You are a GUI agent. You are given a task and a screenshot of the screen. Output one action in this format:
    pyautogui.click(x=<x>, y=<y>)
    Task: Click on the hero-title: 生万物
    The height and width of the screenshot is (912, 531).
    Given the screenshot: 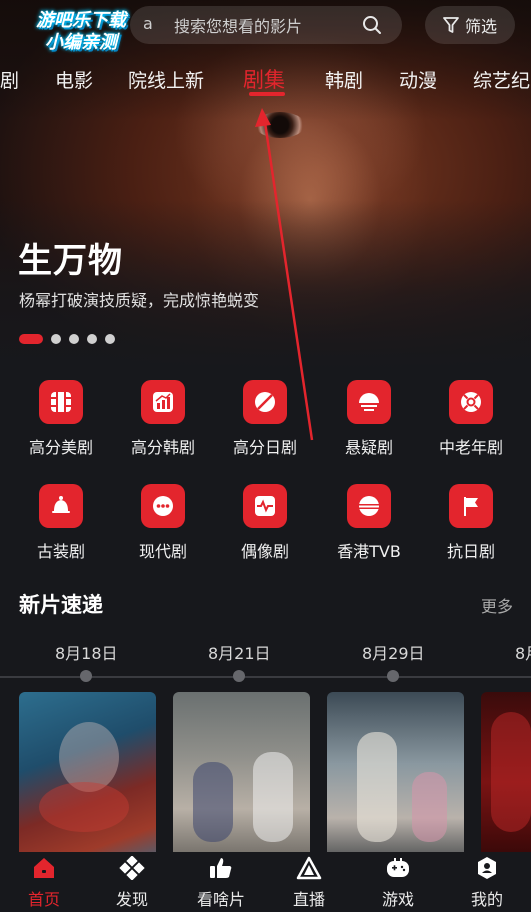 What is the action you would take?
    pyautogui.click(x=70, y=257)
    